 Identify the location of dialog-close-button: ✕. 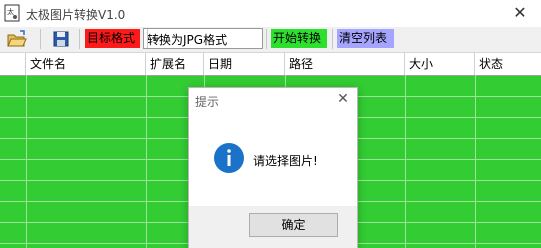
(343, 99).